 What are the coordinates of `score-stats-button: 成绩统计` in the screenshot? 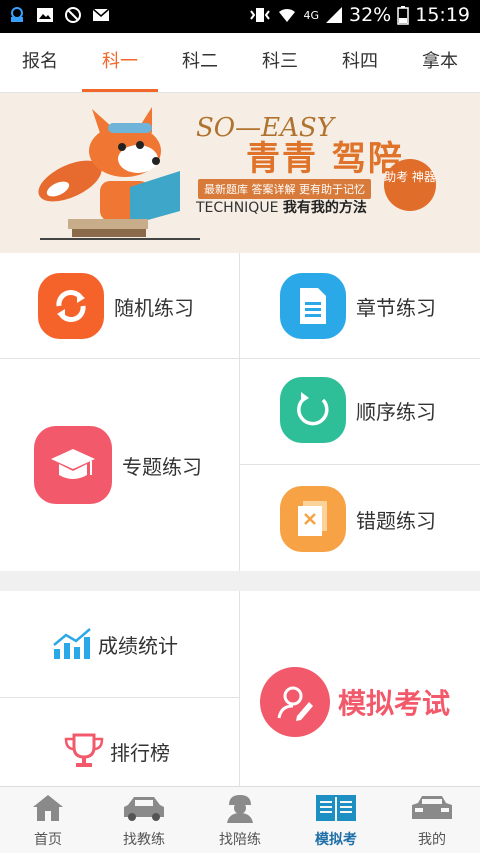 It's located at (115, 644).